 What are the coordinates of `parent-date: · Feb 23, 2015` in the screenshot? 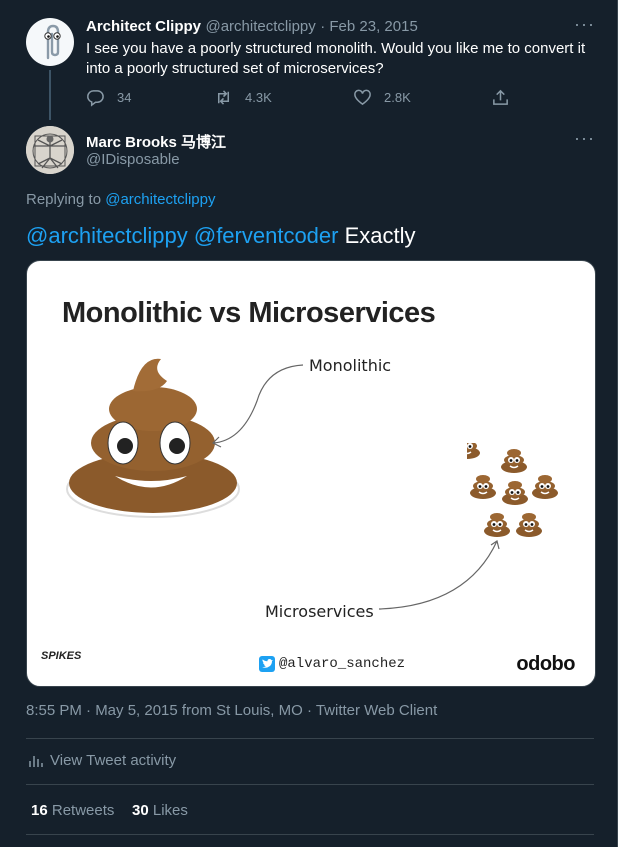 It's located at (369, 26).